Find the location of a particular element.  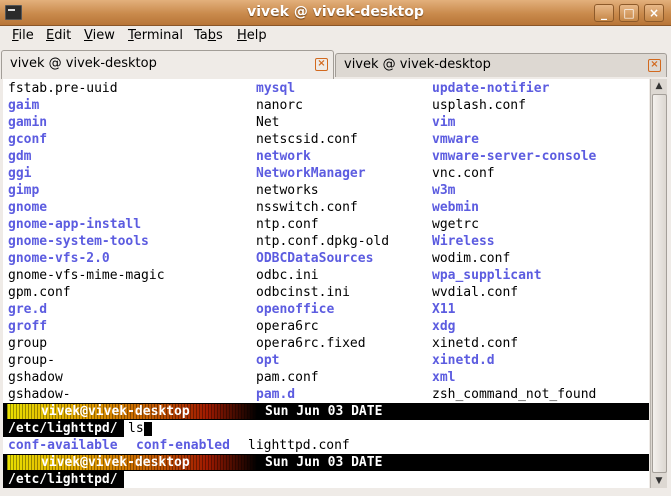

window-title: vivek @ vivek-desktop is located at coordinates (335, 12).